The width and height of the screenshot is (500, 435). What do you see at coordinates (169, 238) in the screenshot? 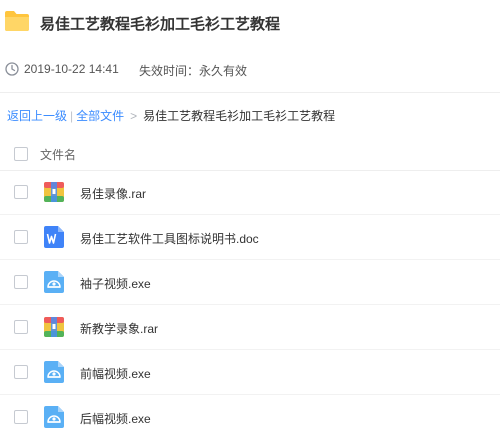
I see `file-name: 易佳工艺软件工具图标说明书.doc` at bounding box center [169, 238].